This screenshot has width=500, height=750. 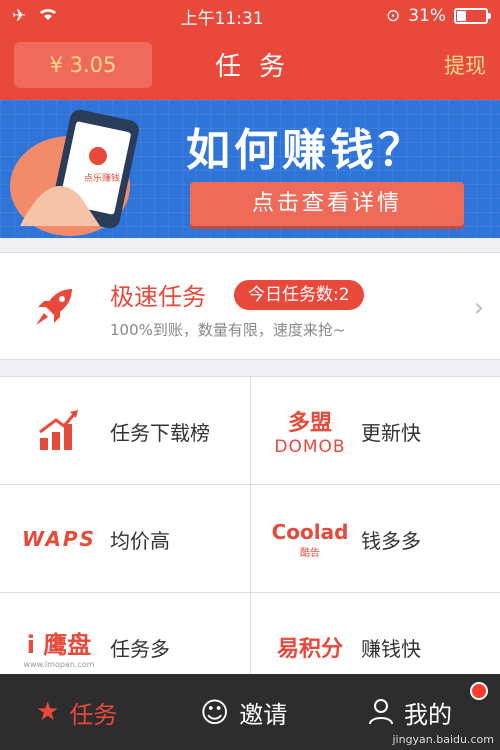 What do you see at coordinates (479, 691) in the screenshot?
I see `notification-dot` at bounding box center [479, 691].